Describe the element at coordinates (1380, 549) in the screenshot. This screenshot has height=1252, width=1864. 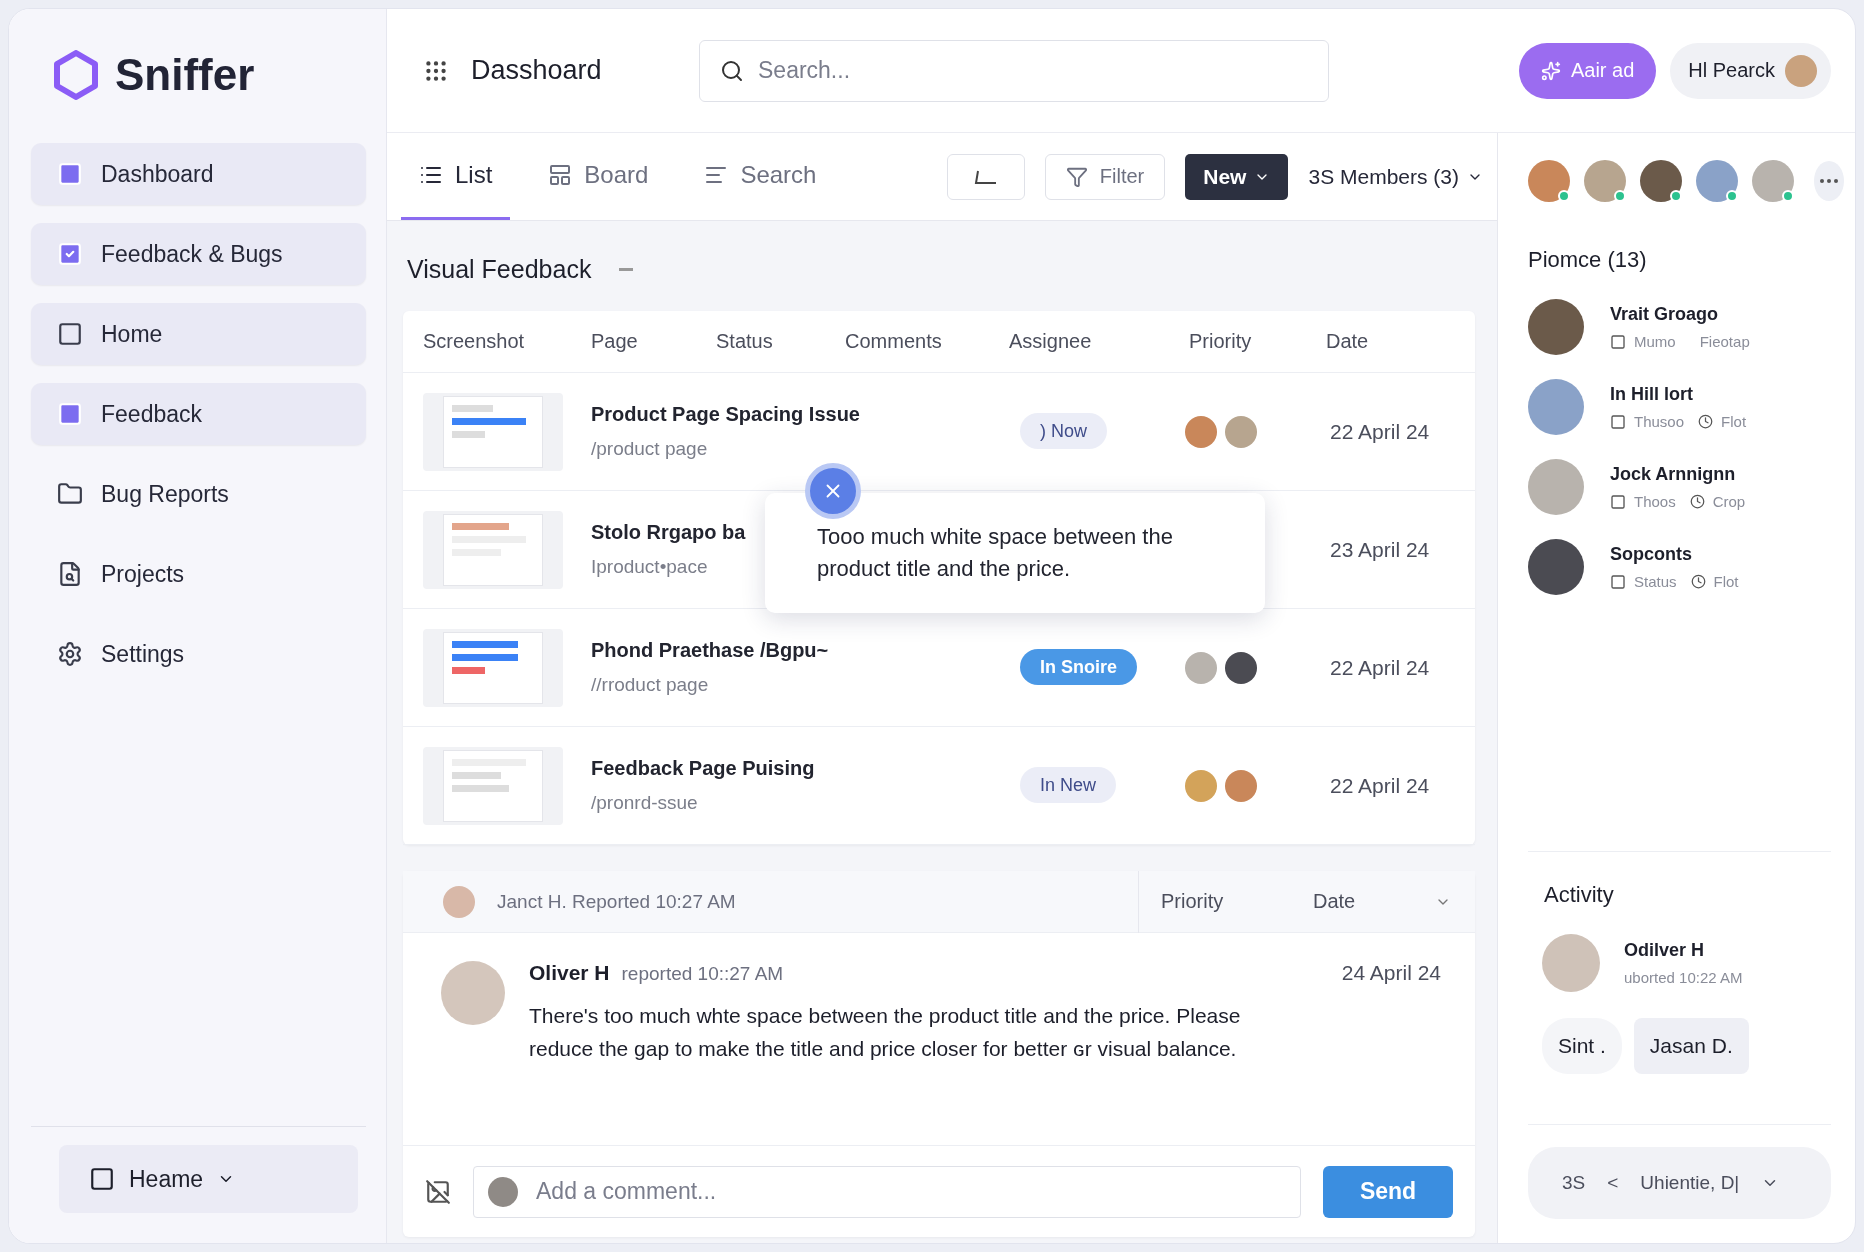
I see `date-text: 23 April 24` at that location.